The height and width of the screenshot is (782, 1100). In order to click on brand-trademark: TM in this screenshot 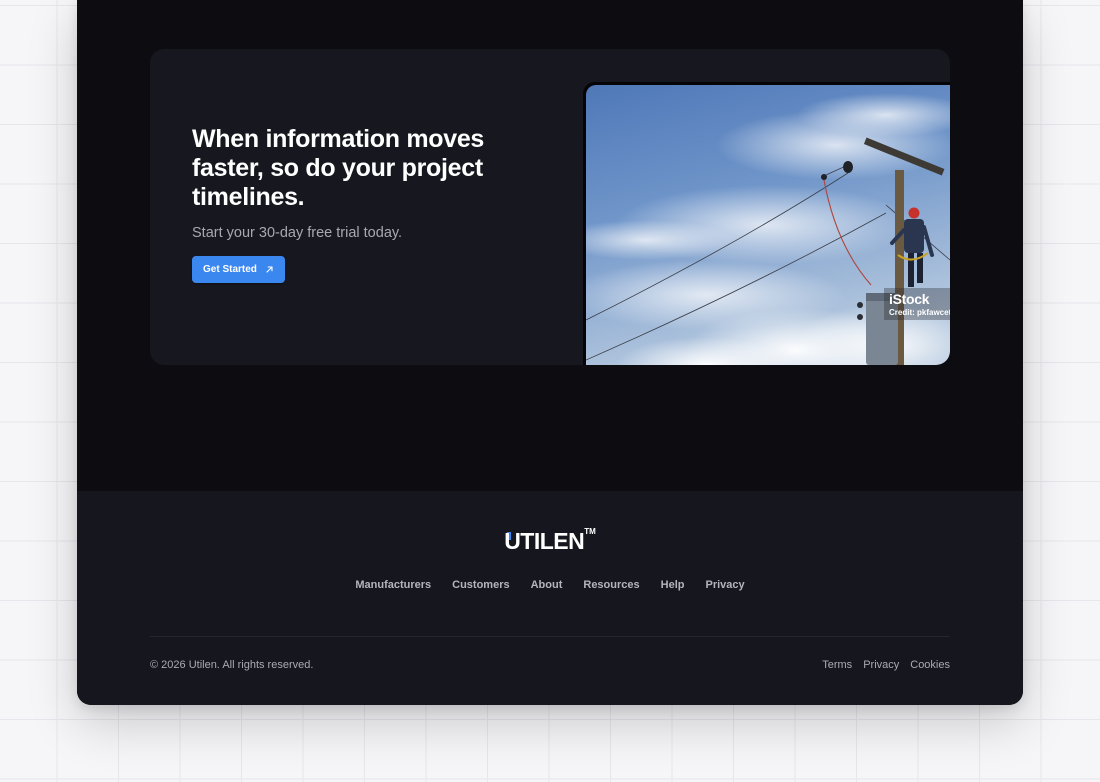, I will do `click(590, 531)`.